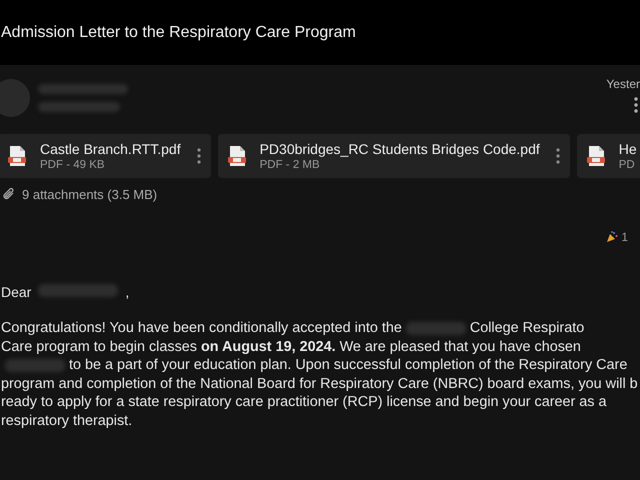 The width and height of the screenshot is (640, 480). What do you see at coordinates (623, 84) in the screenshot?
I see `message-date: Yester` at bounding box center [623, 84].